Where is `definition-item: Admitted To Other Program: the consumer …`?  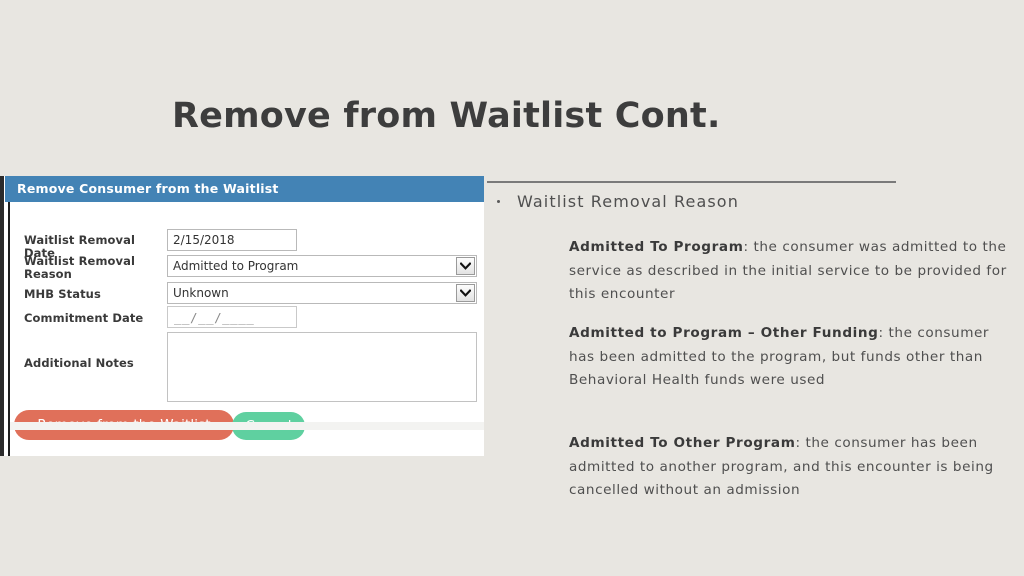 definition-item: Admitted To Other Program: the consumer … is located at coordinates (790, 467).